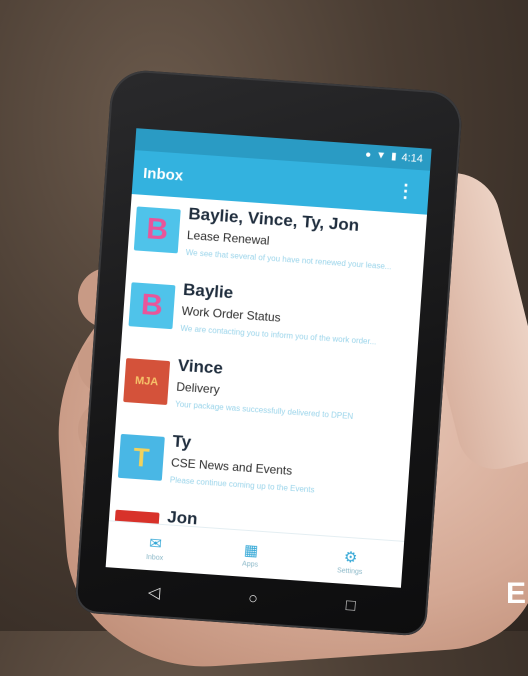 The image size is (528, 676). I want to click on gear-icon: ⚙, so click(350, 557).